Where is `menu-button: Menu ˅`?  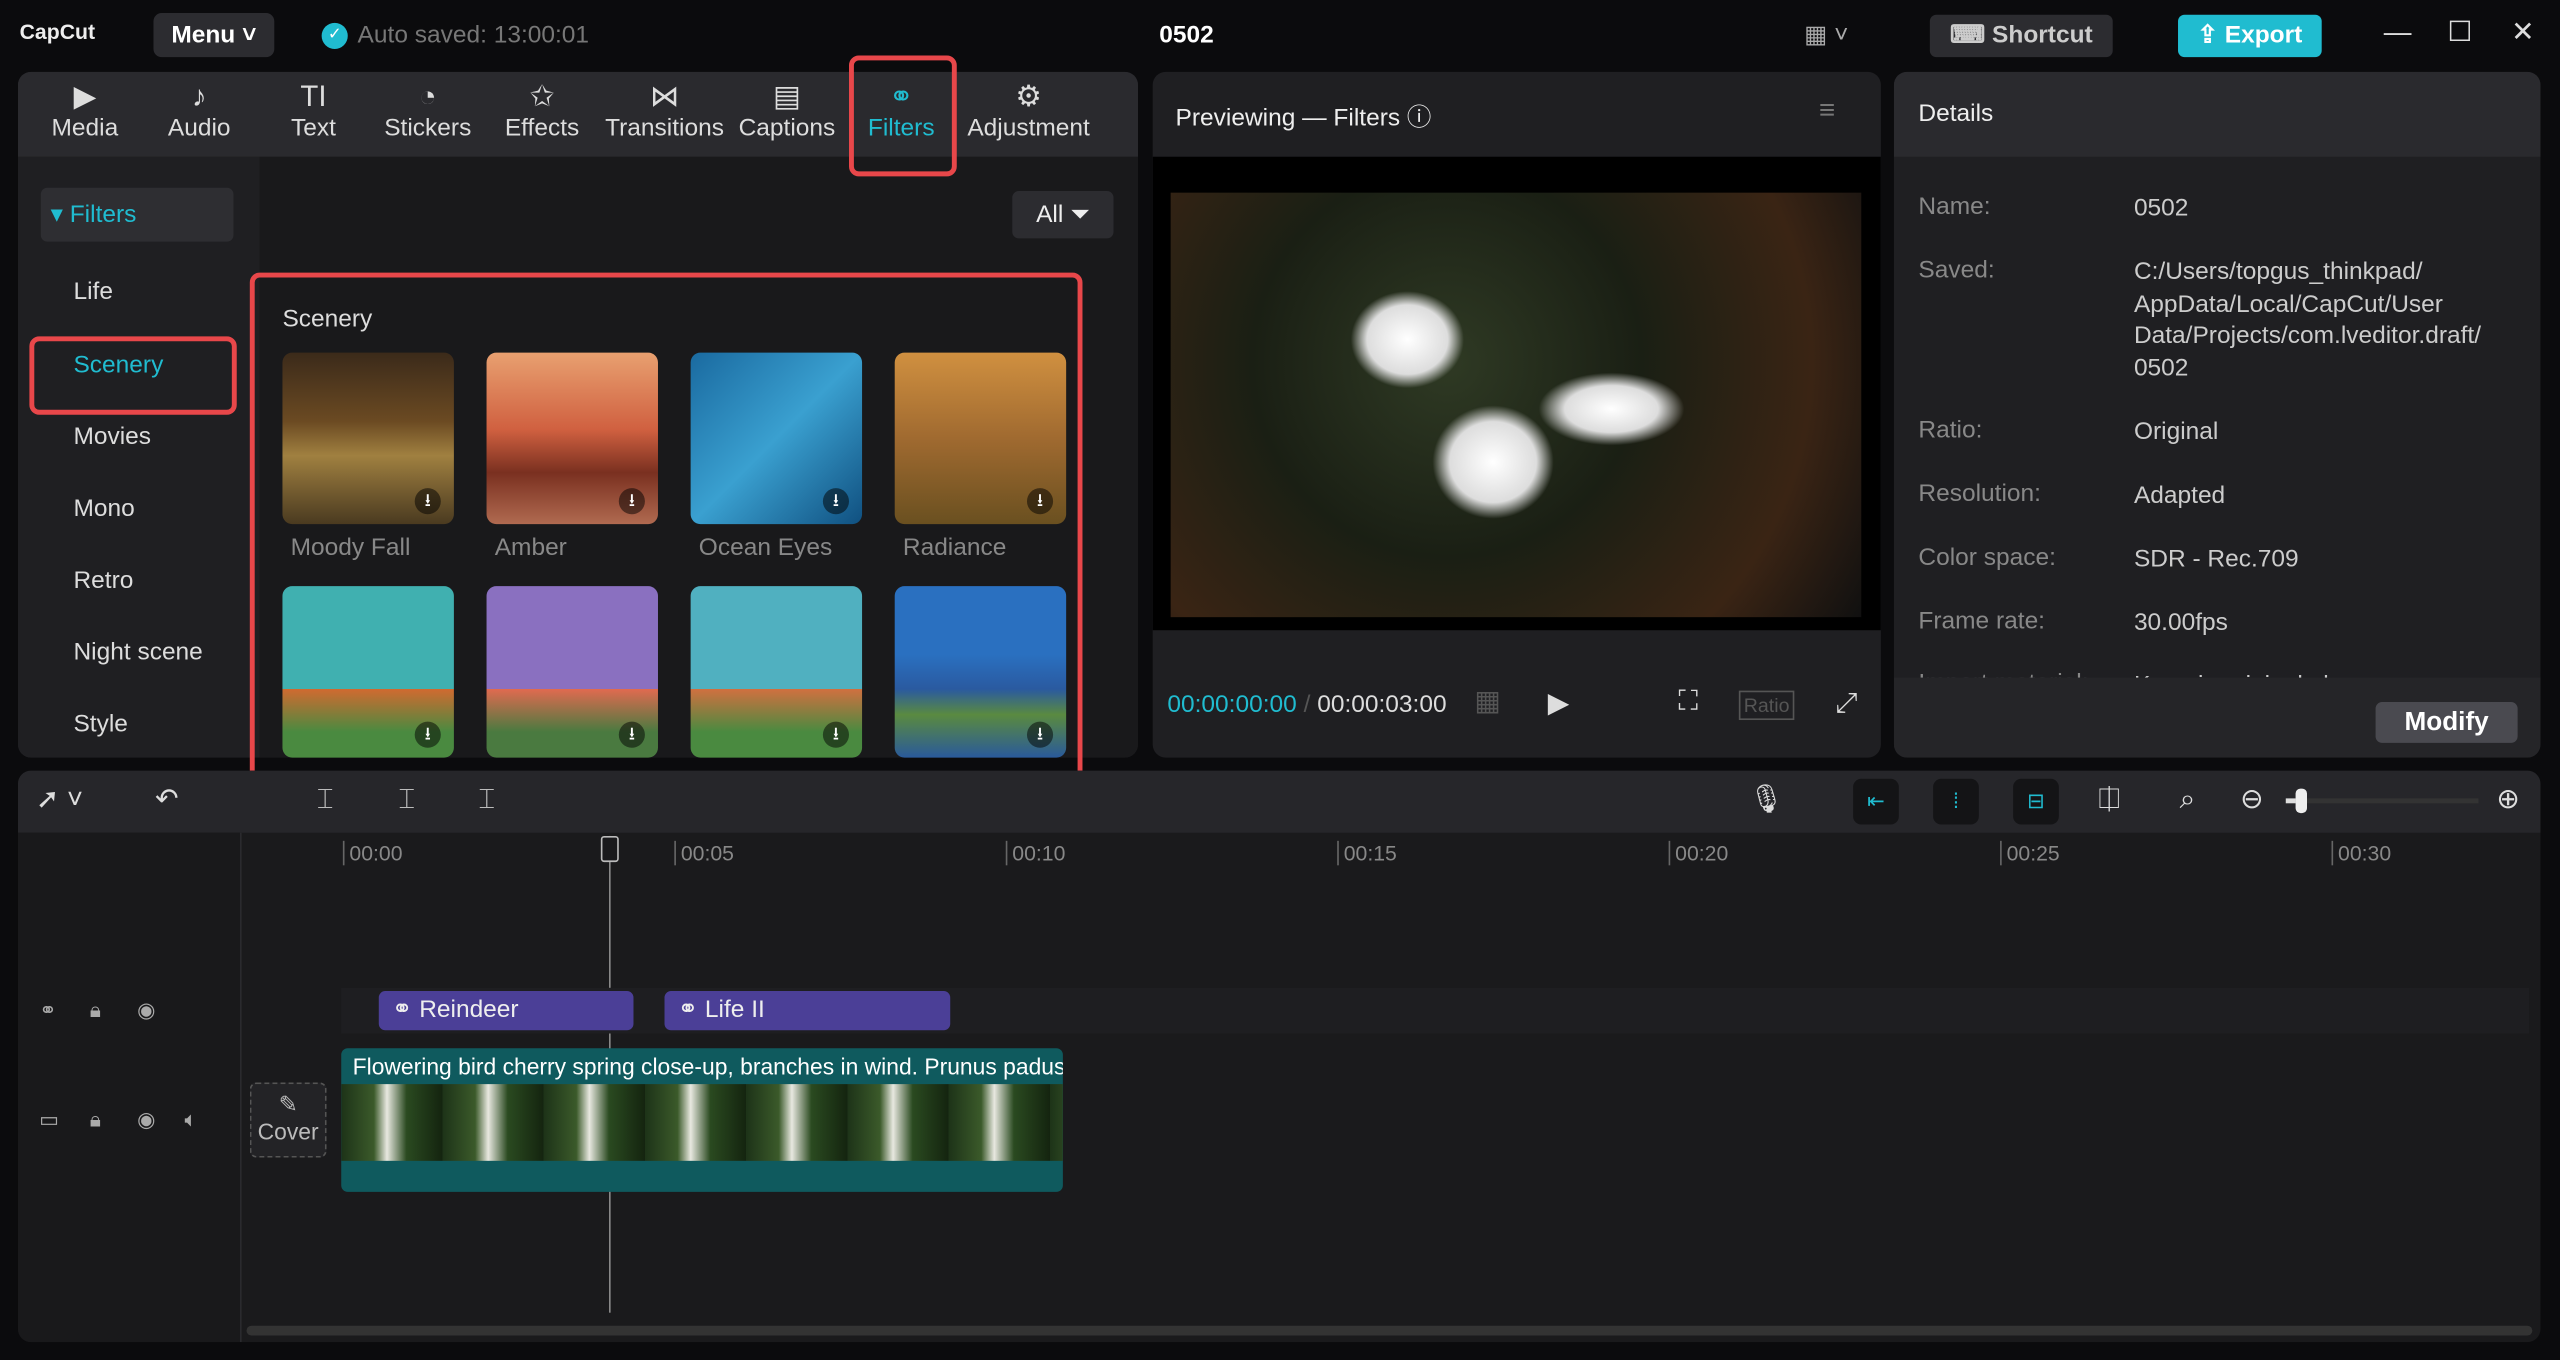 menu-button: Menu ˅ is located at coordinates (214, 35).